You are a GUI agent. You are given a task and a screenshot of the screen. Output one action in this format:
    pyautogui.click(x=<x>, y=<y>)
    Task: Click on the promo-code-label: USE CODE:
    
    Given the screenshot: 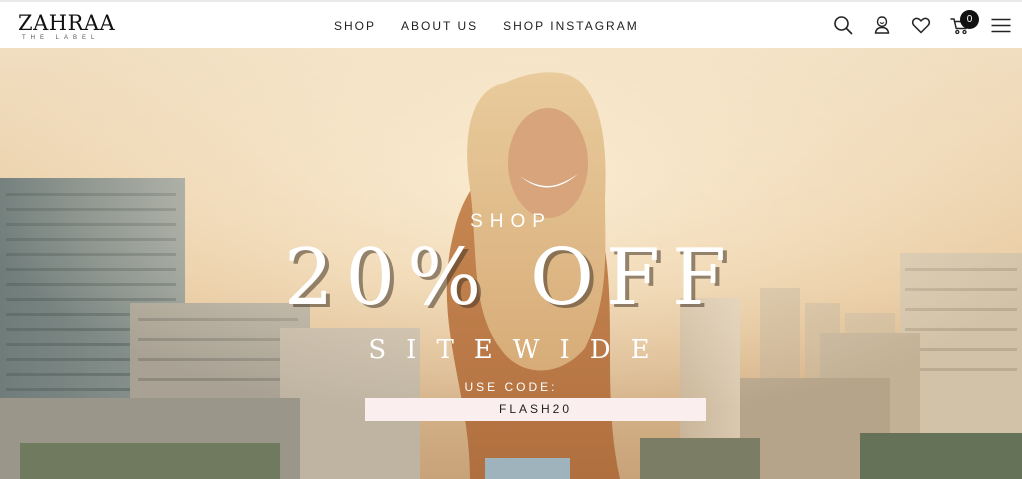 What is the action you would take?
    pyautogui.click(x=511, y=387)
    